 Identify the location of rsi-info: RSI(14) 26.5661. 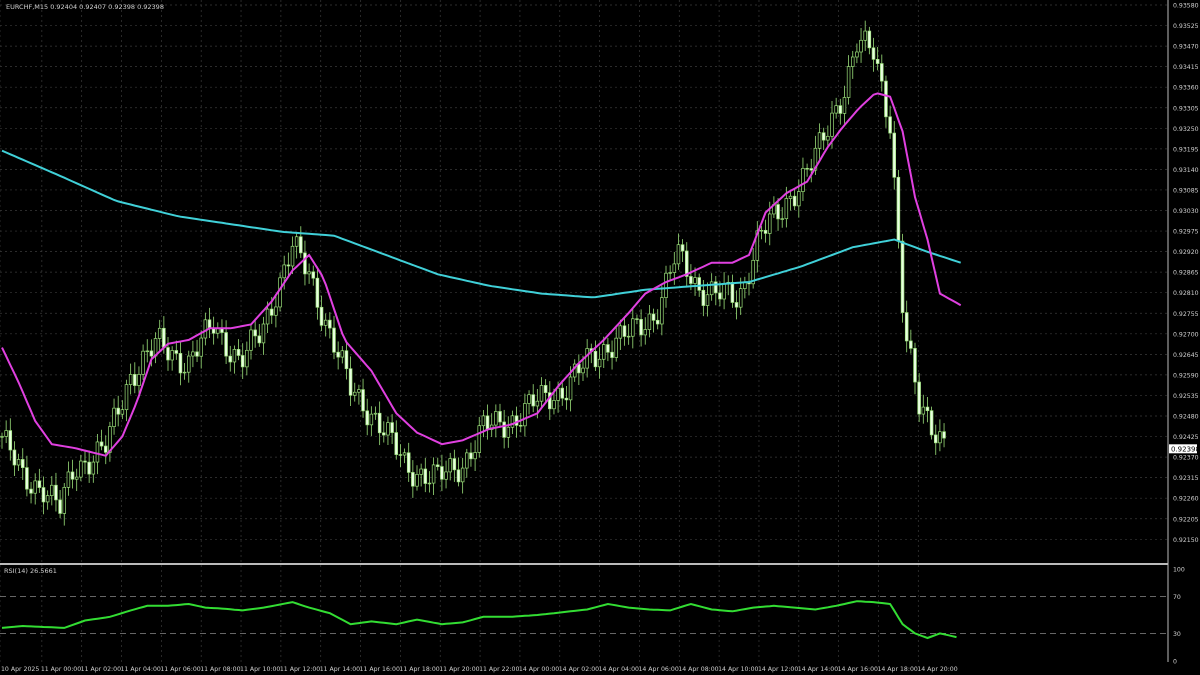
(30, 571).